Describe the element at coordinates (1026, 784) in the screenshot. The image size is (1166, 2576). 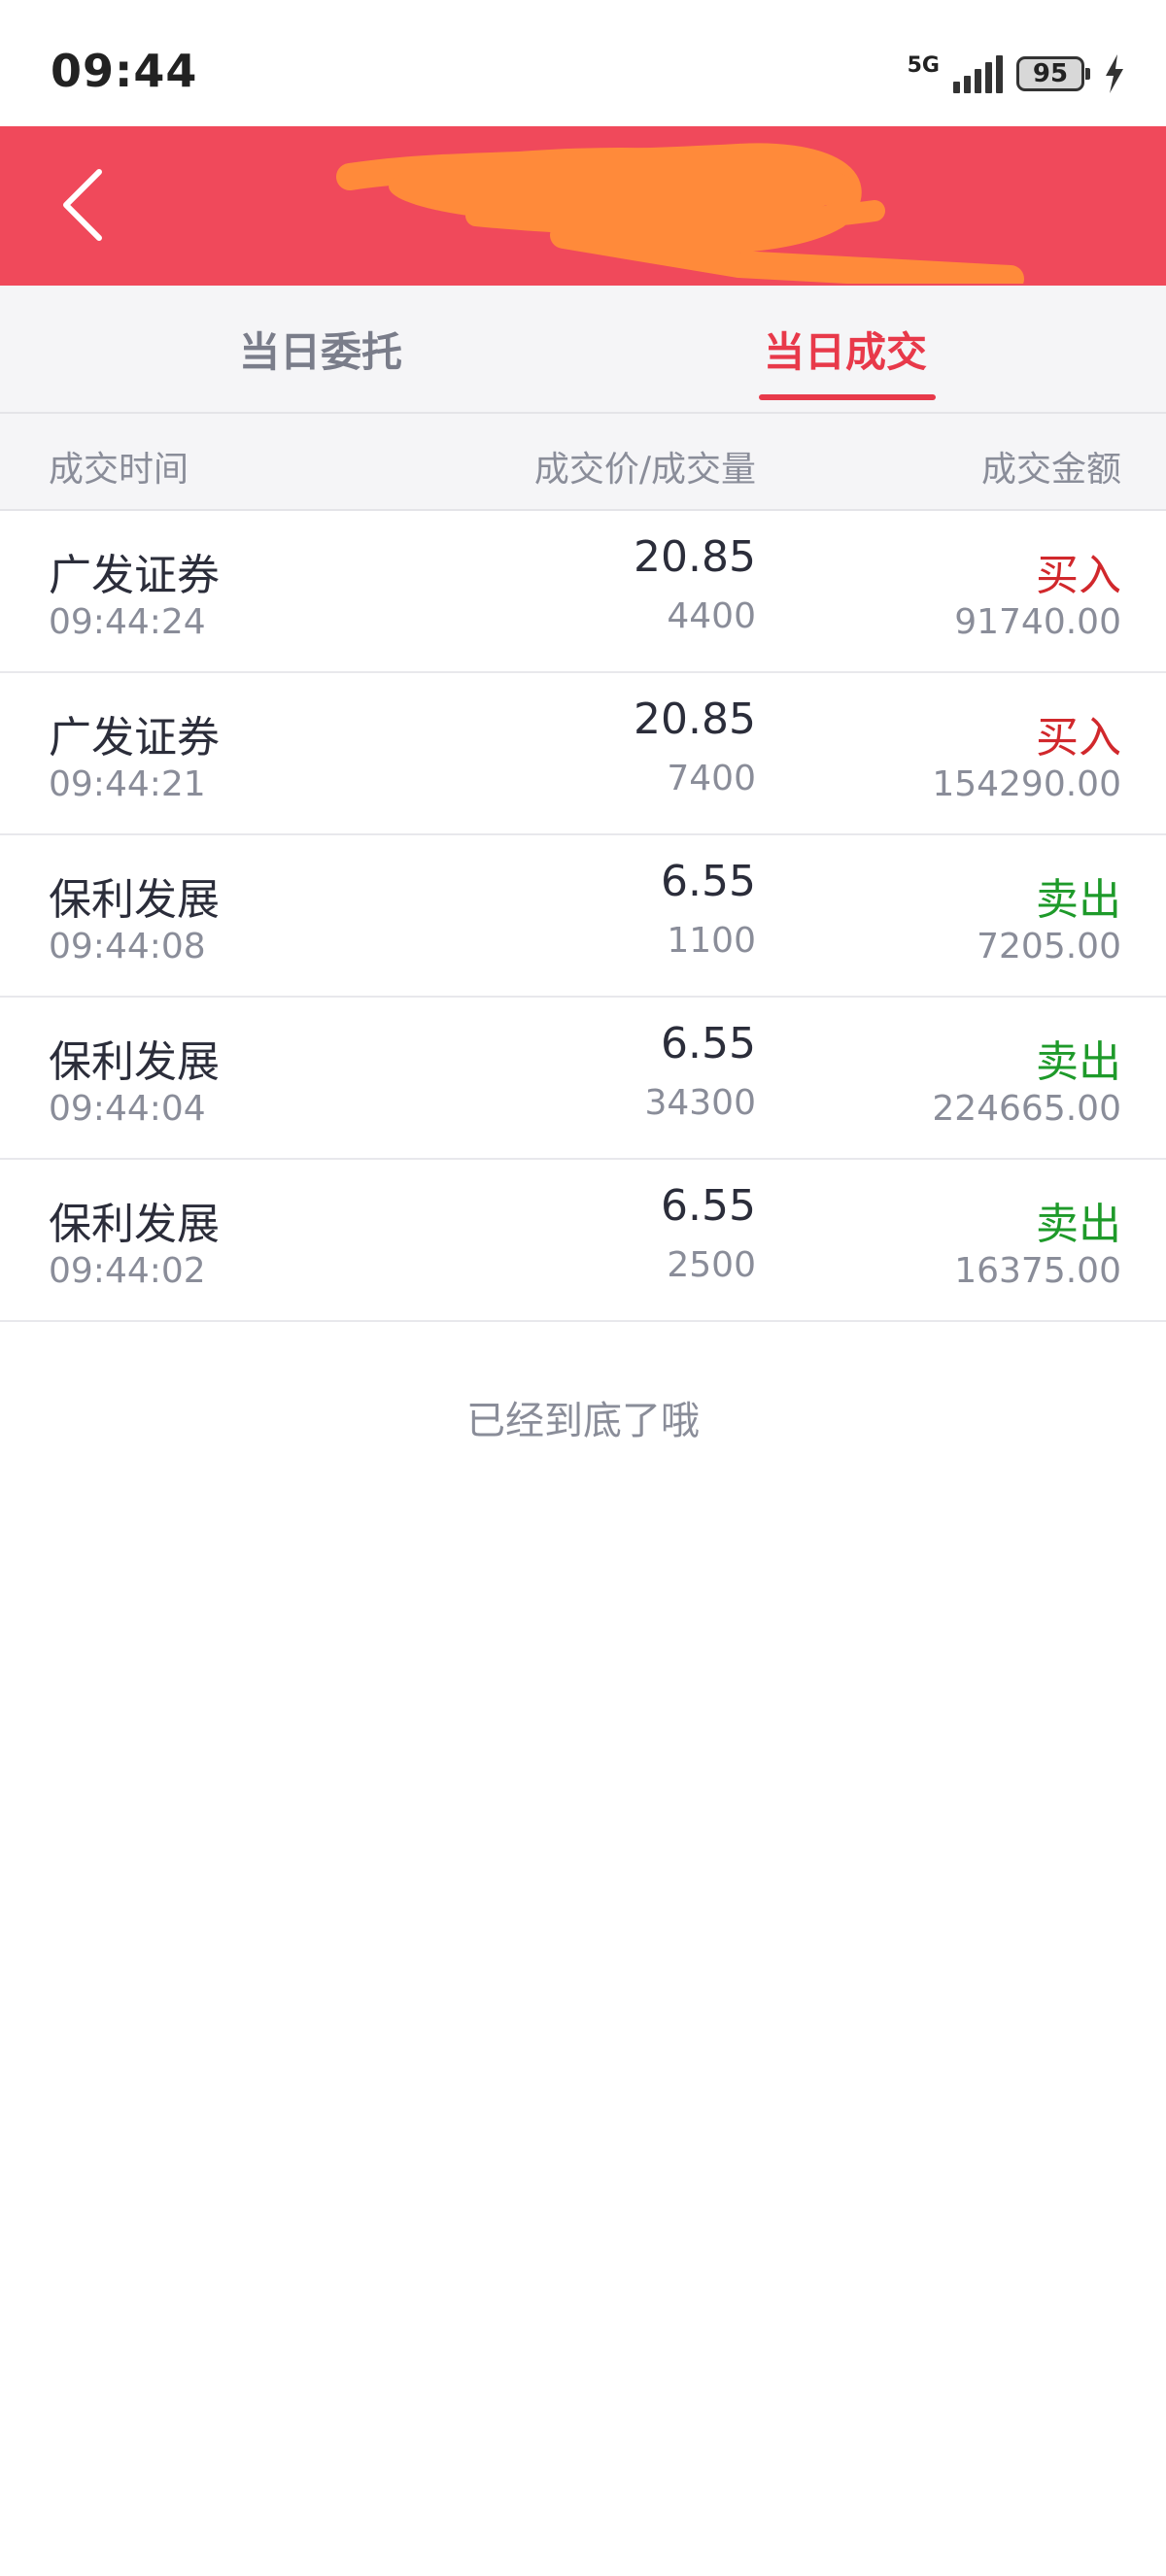
I see `trade-amount: 154290.00` at that location.